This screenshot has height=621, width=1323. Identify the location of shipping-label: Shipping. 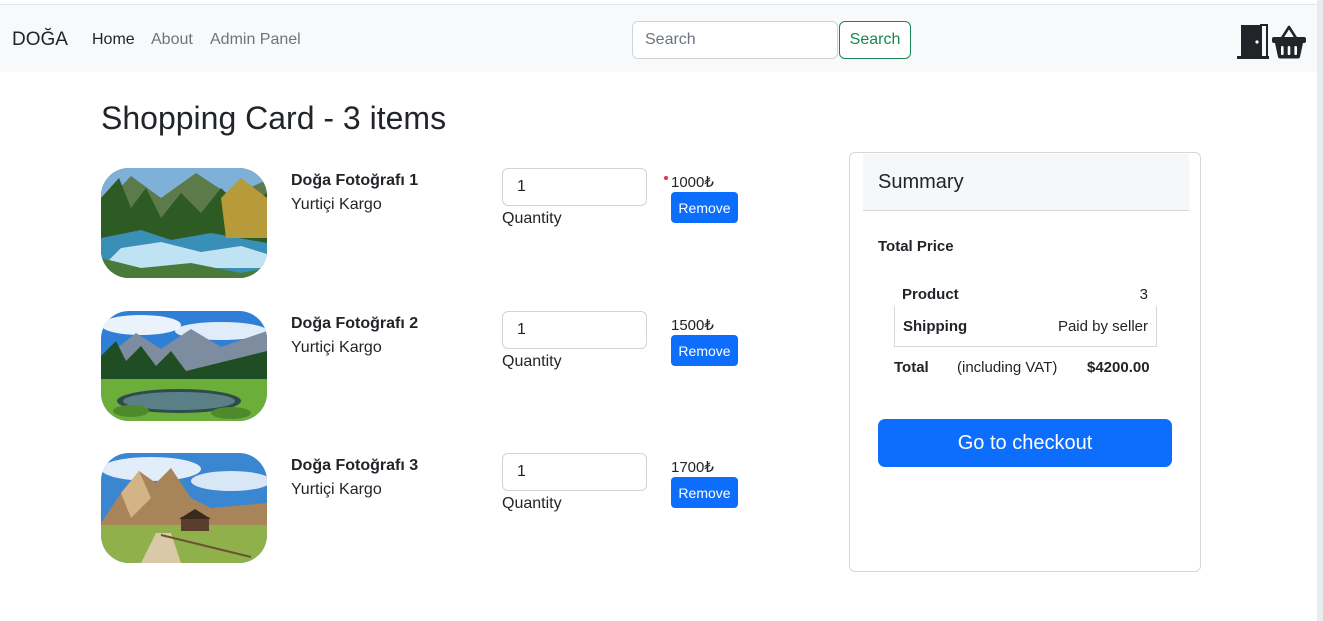
(935, 326).